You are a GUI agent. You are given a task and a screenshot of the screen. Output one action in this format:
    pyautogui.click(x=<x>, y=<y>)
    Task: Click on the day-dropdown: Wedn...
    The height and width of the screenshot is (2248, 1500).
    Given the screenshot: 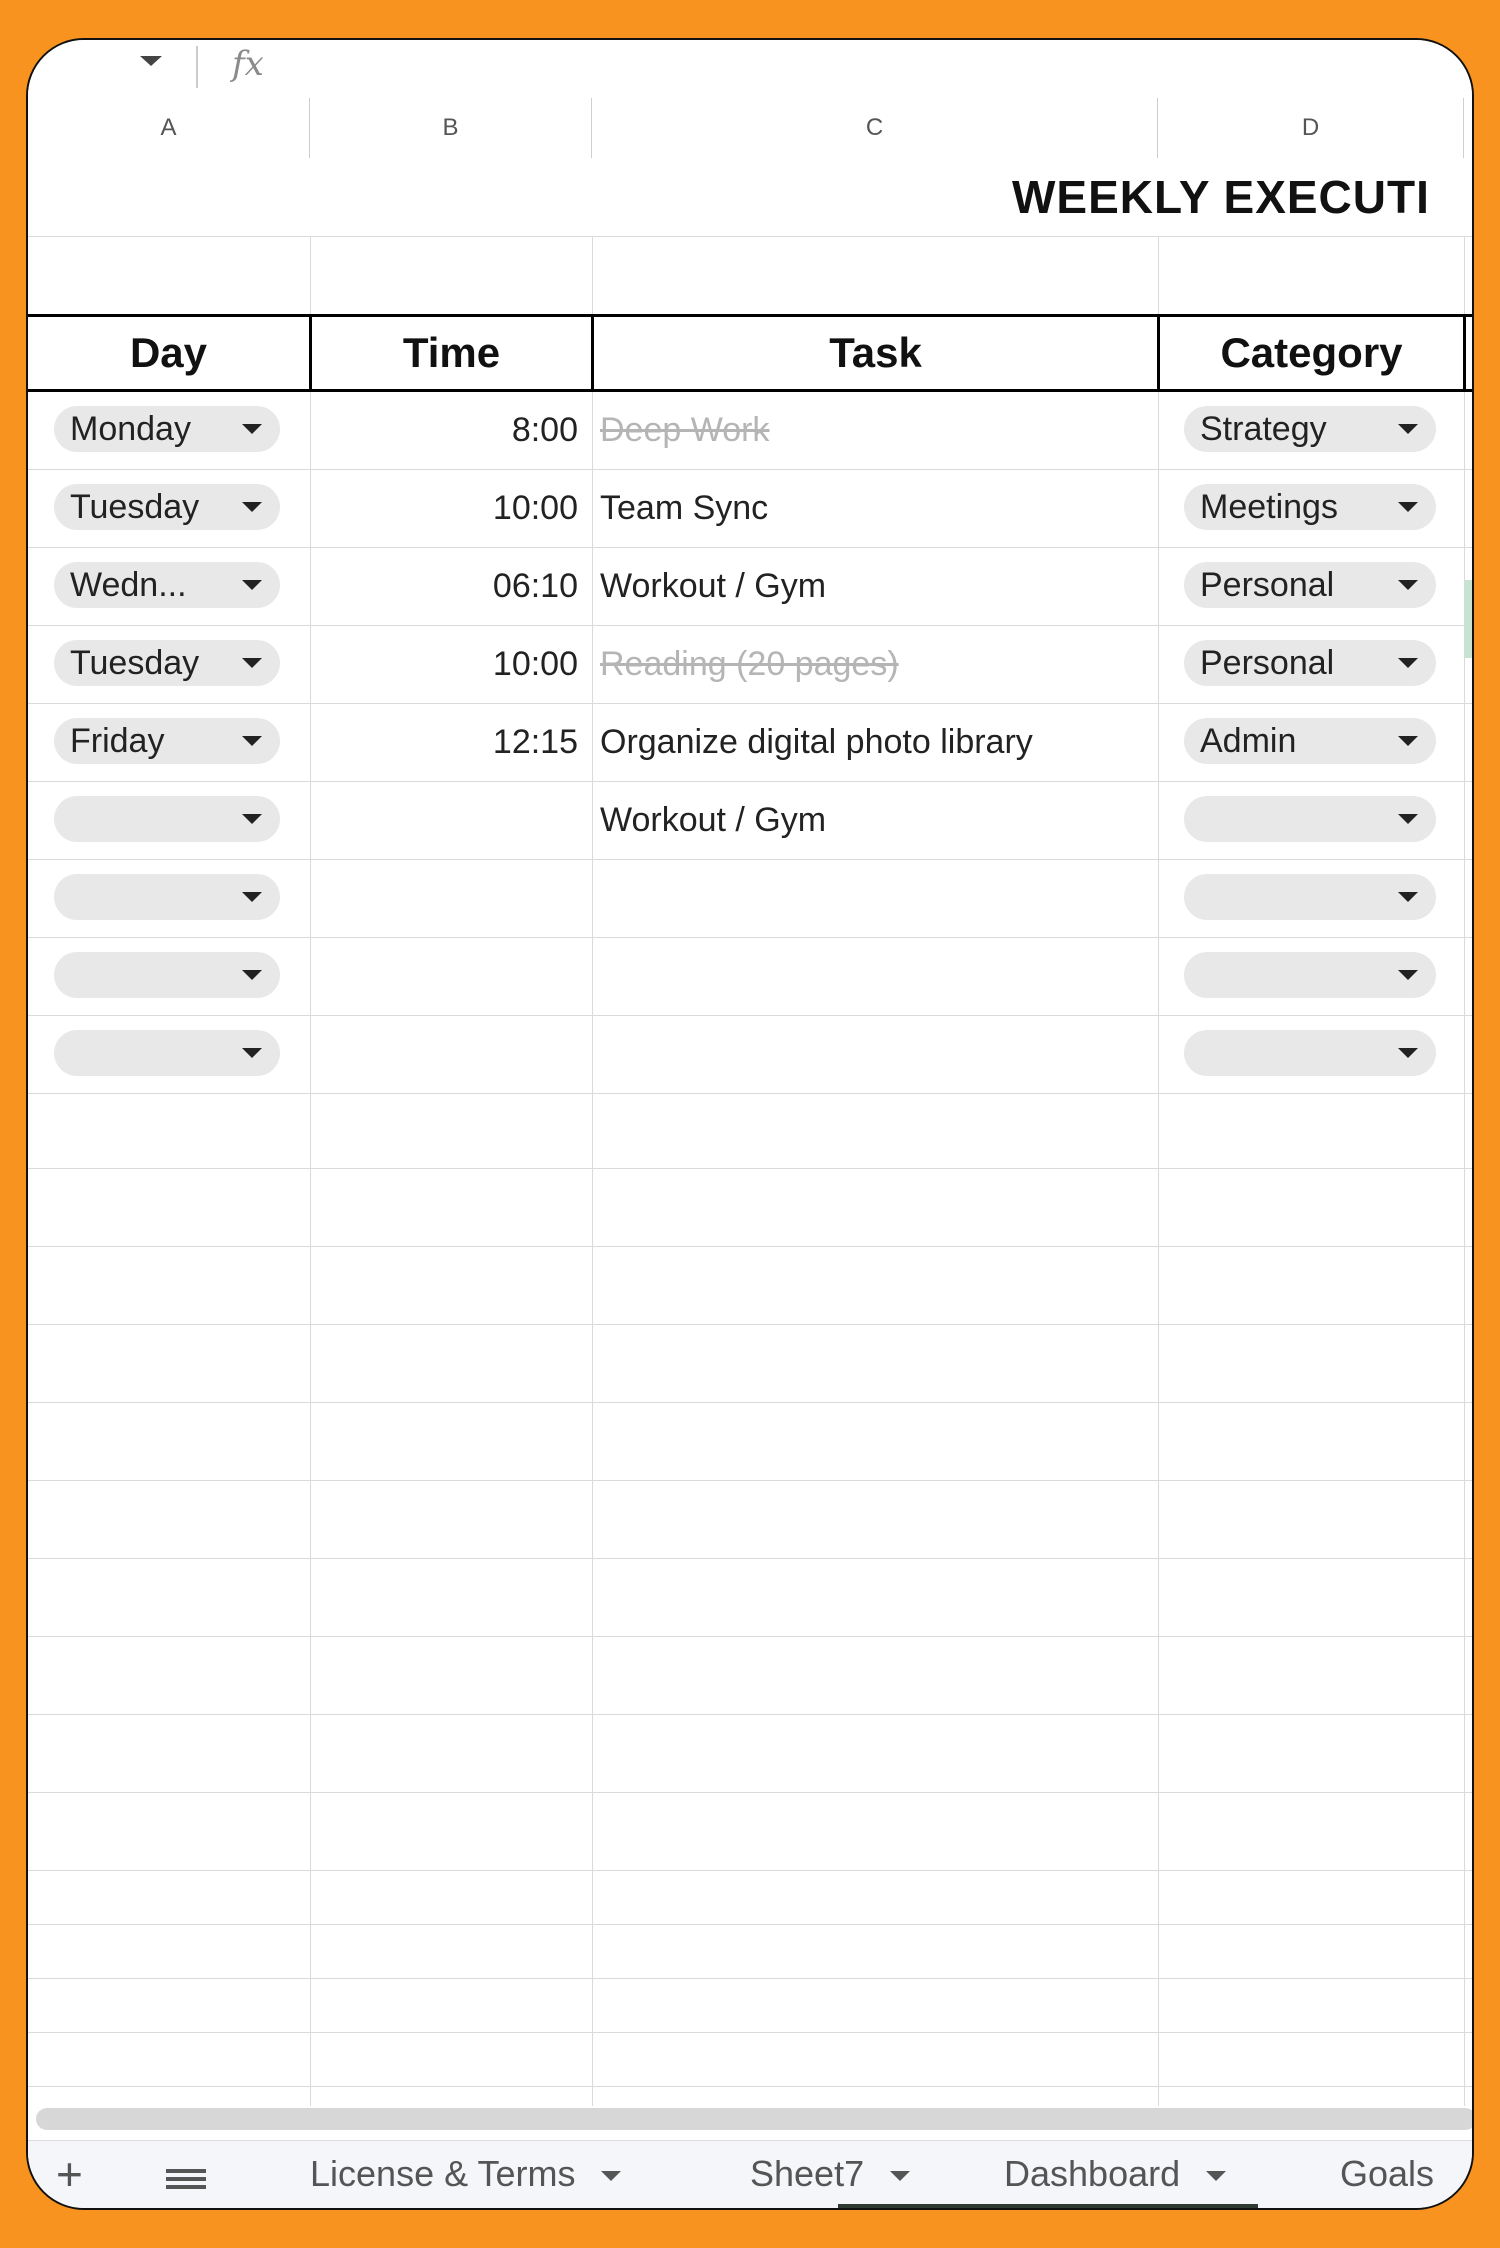 What is the action you would take?
    pyautogui.click(x=167, y=585)
    